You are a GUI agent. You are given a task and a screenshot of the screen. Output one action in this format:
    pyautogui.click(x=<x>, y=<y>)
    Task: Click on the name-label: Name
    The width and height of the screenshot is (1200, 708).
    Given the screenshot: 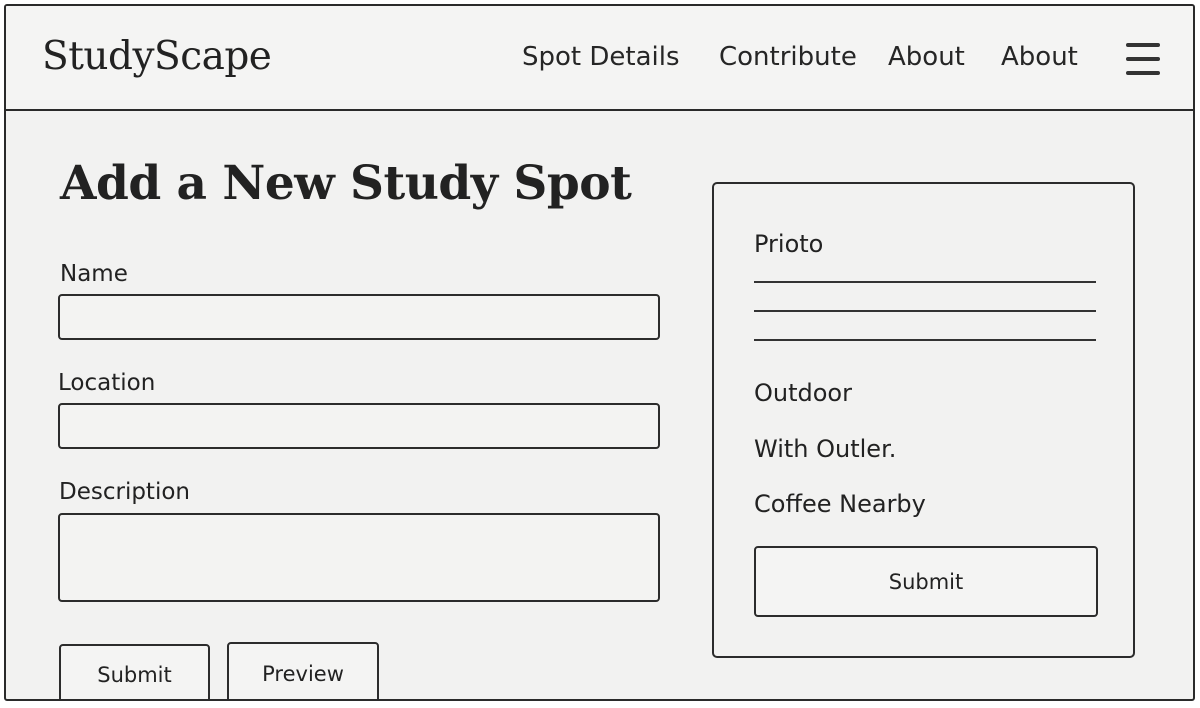 What is the action you would take?
    pyautogui.click(x=94, y=274)
    